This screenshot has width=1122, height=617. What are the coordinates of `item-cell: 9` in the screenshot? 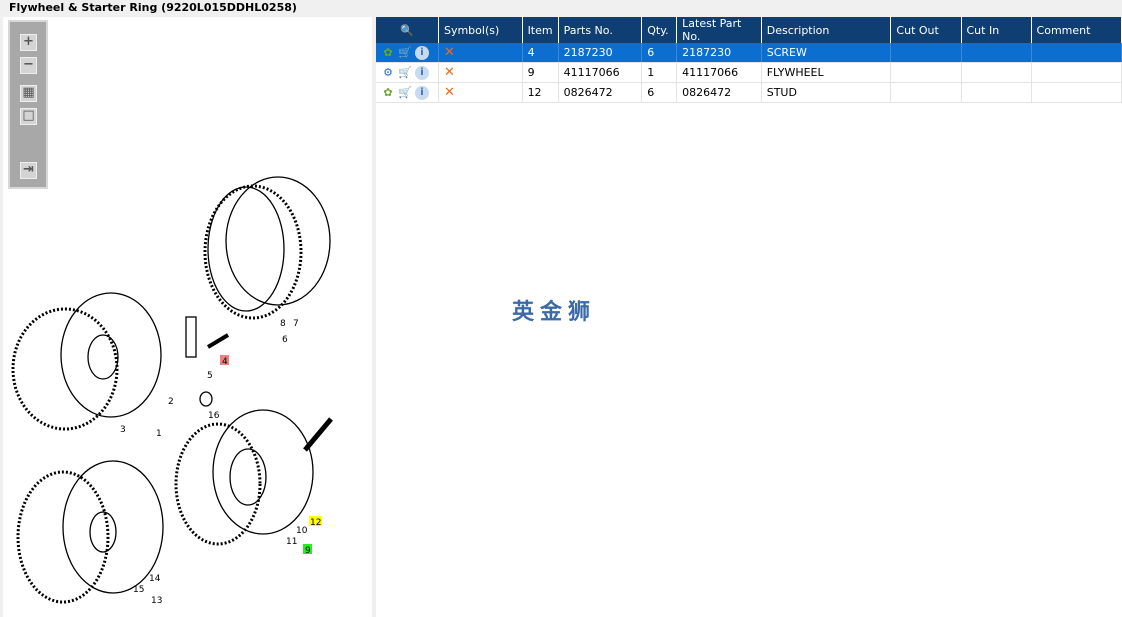 It's located at (540, 72).